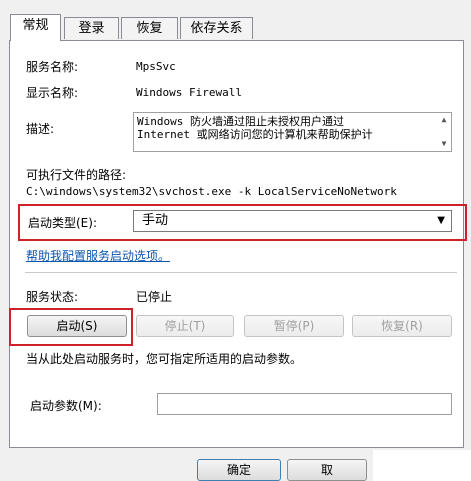 Image resolution: width=471 pixels, height=481 pixels. What do you see at coordinates (327, 470) in the screenshot?
I see `cancel-button: 取` at bounding box center [327, 470].